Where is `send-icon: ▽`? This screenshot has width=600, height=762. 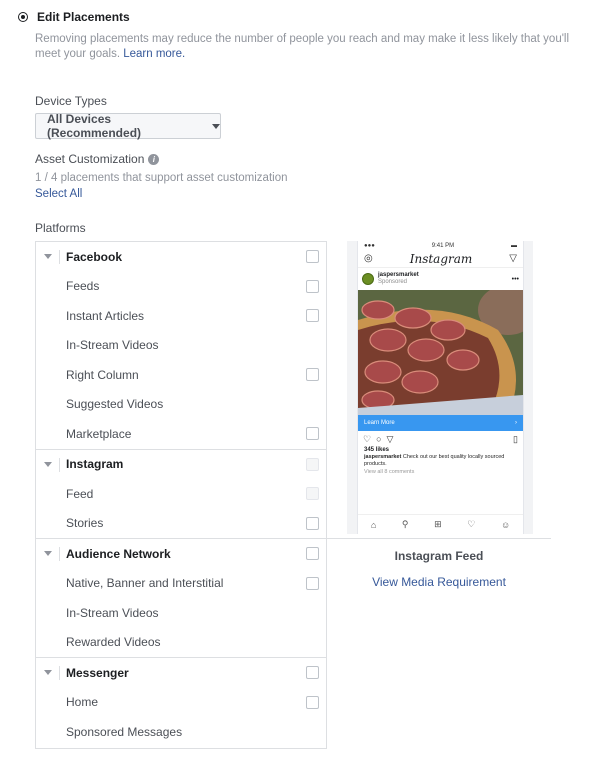 send-icon: ▽ is located at coordinates (513, 258).